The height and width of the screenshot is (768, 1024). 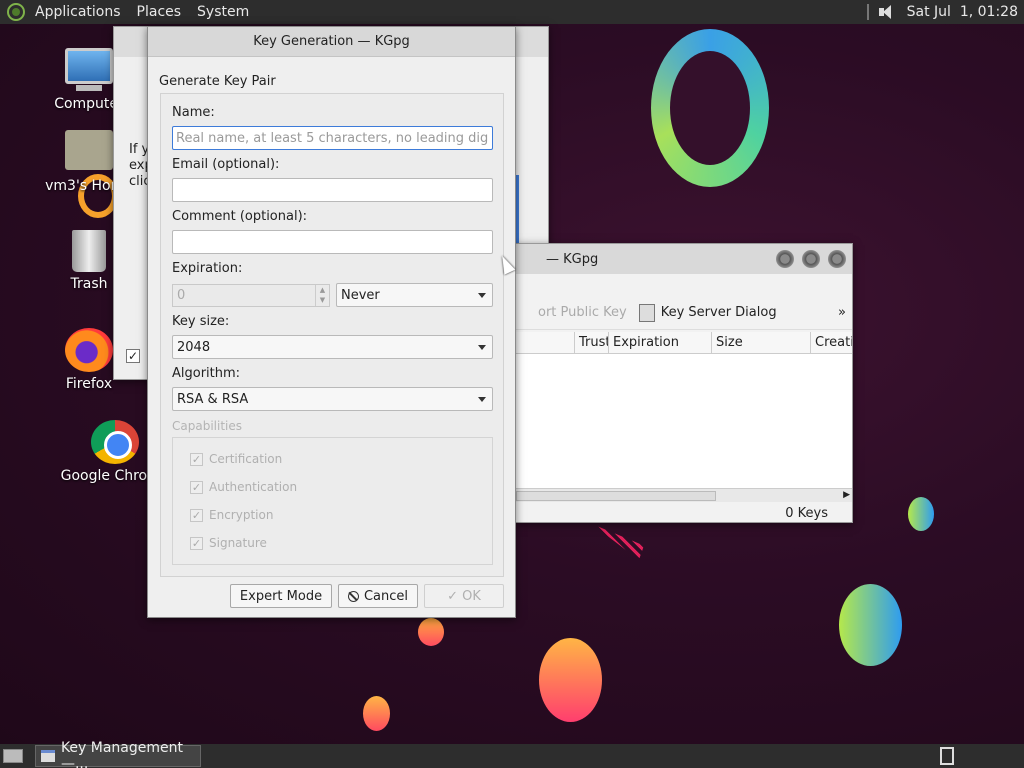 What do you see at coordinates (89, 251) in the screenshot?
I see `trash-icon` at bounding box center [89, 251].